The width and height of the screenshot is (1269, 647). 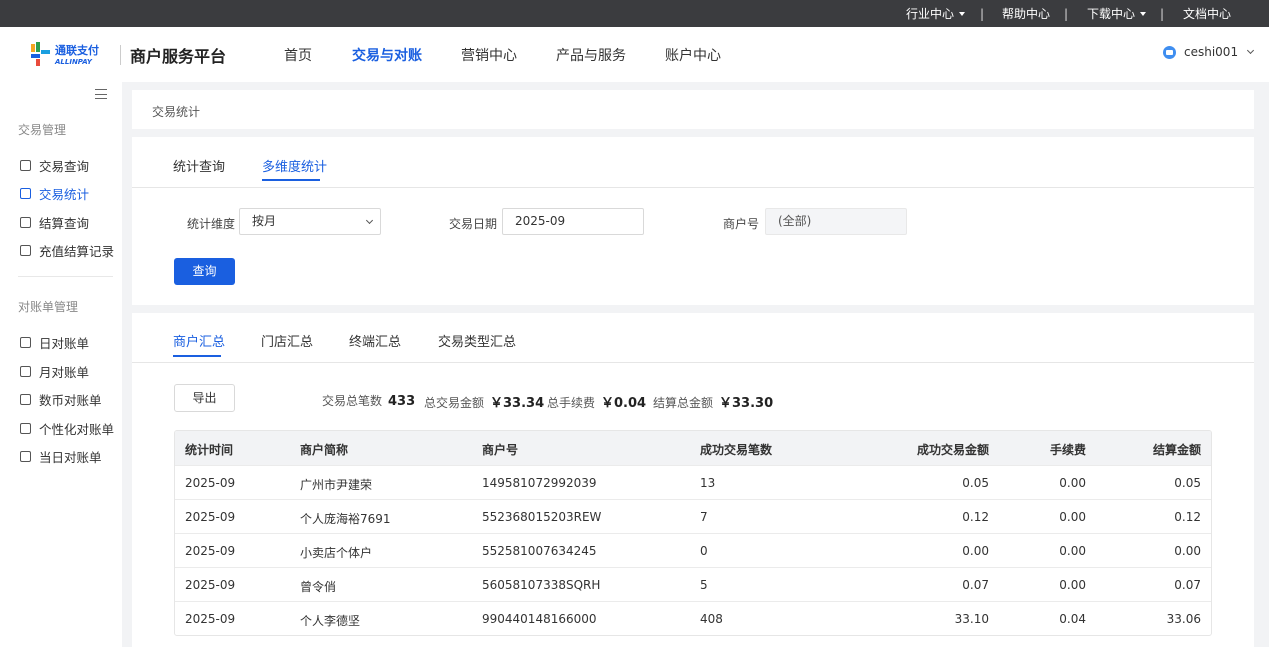 I want to click on cell-success-amount: 0.12, so click(x=975, y=517).